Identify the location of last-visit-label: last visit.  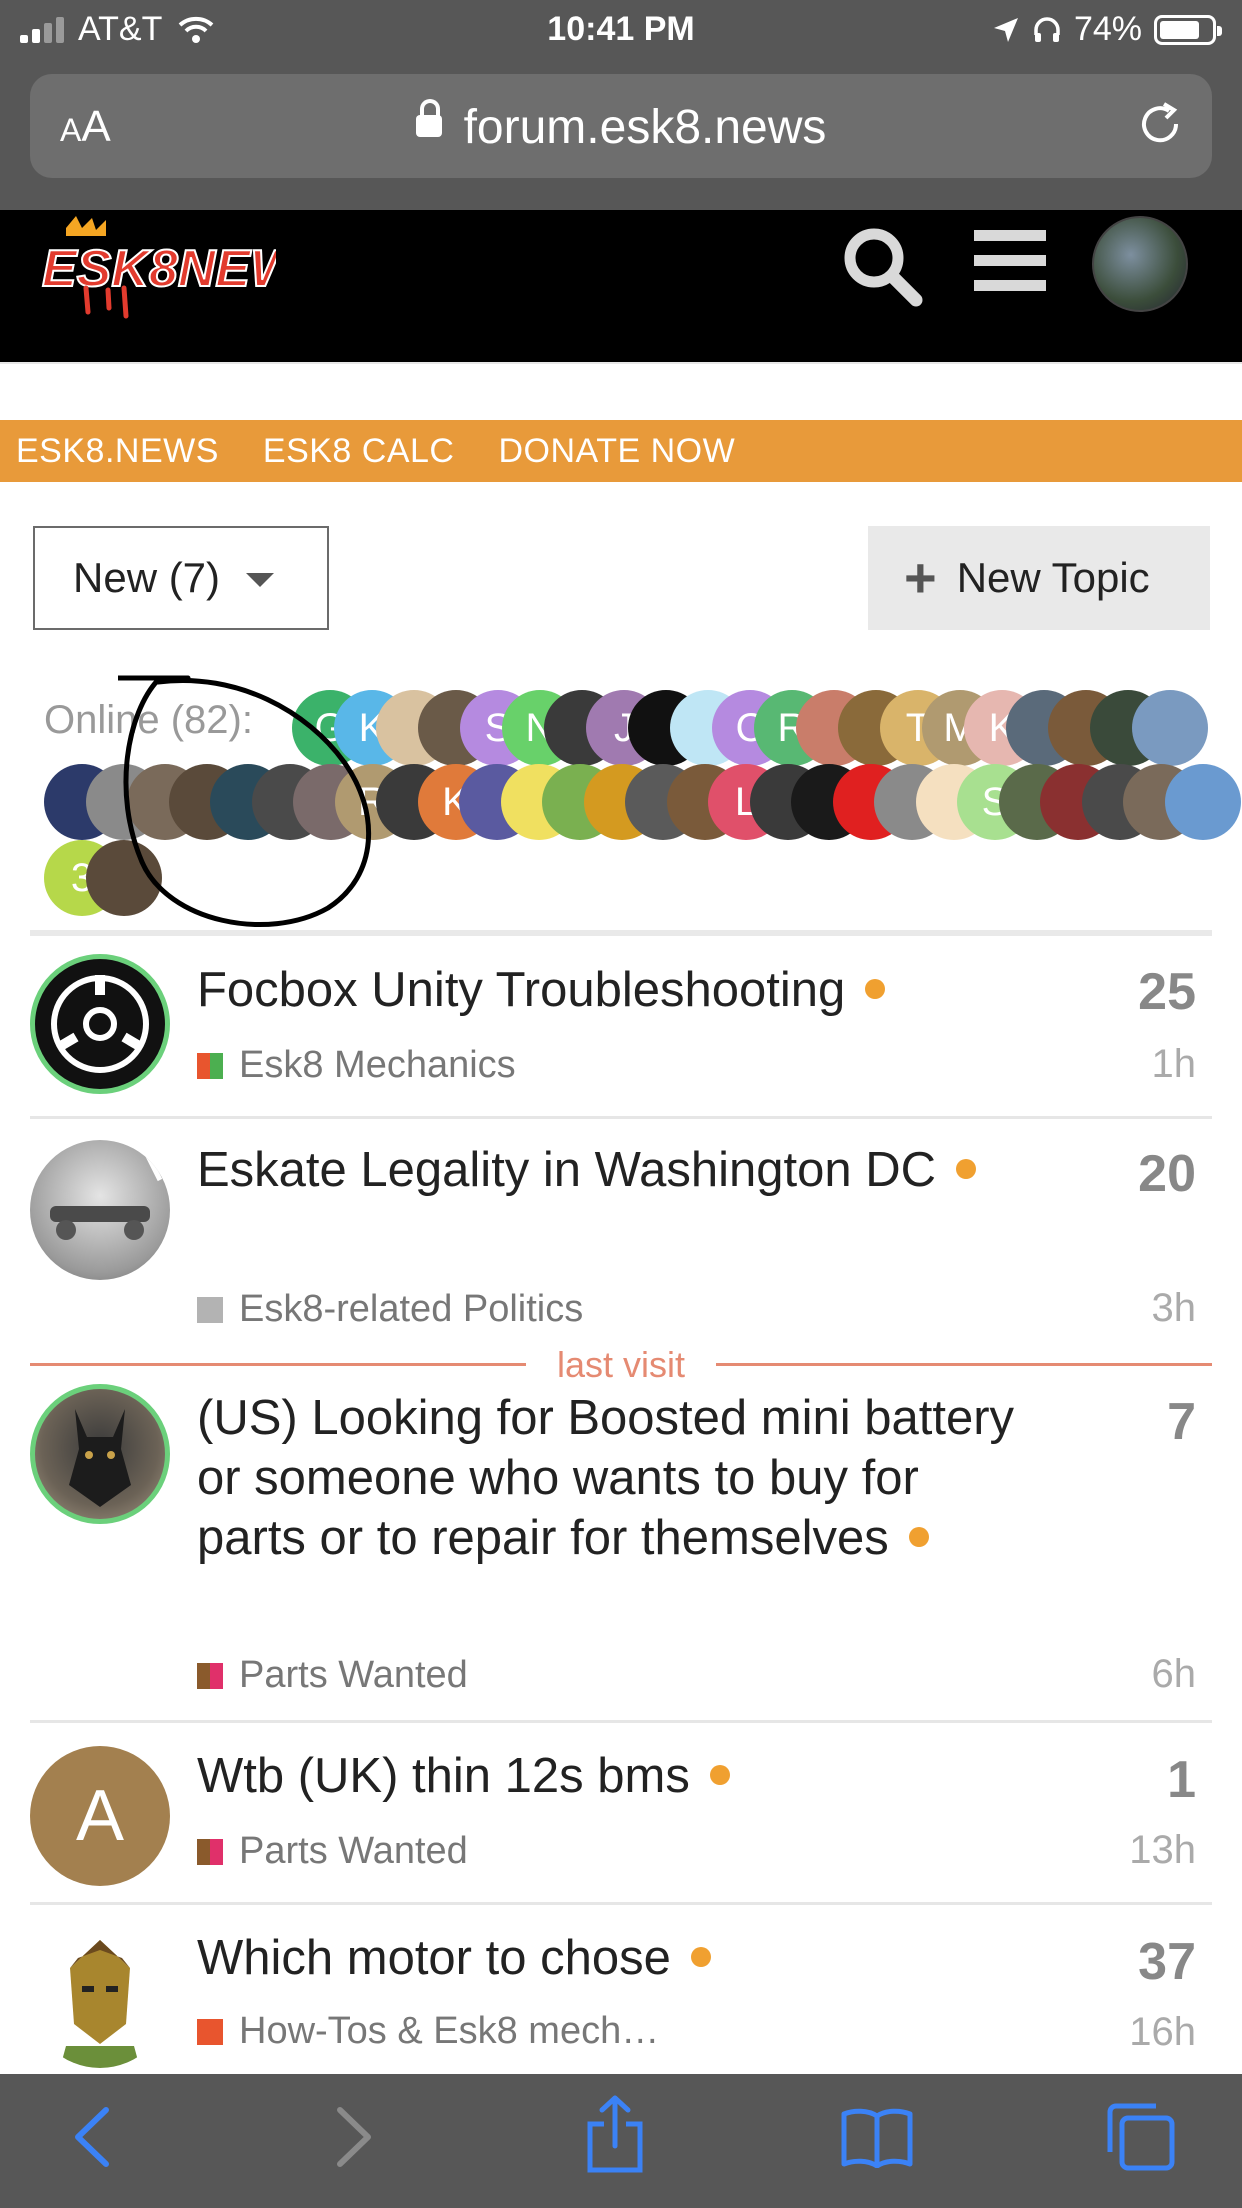
(621, 1364).